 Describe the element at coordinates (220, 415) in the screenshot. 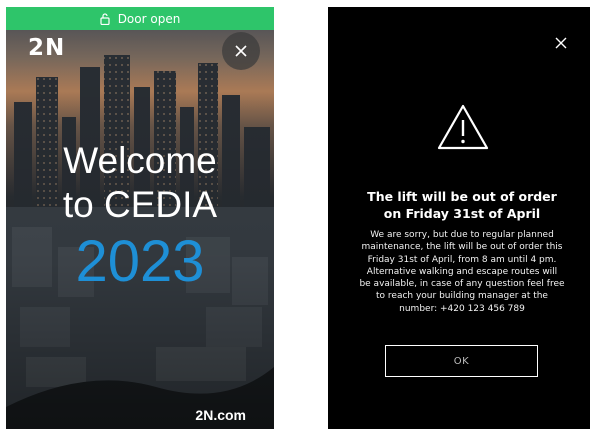

I see `website-url: 2N.com` at that location.